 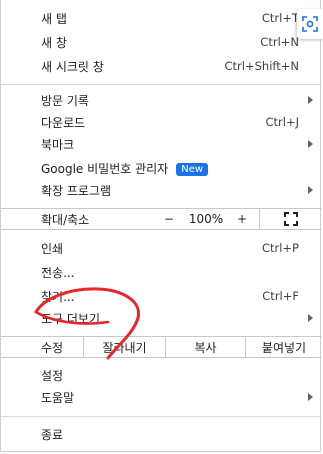 I want to click on copy-button: 복사, so click(x=205, y=347).